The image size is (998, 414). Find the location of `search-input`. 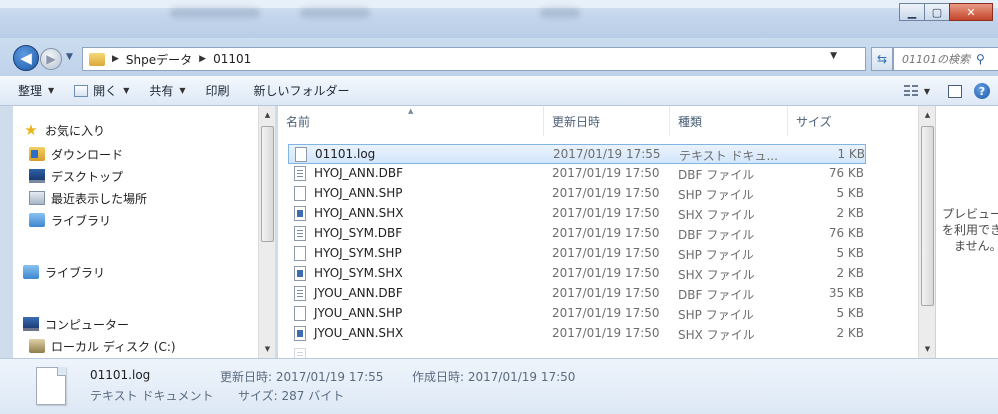

search-input is located at coordinates (937, 59).